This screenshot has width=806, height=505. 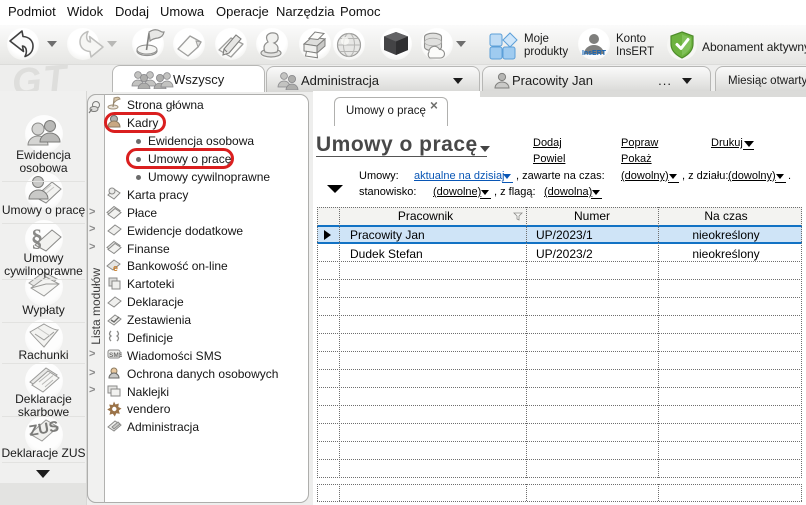 I want to click on svg-text: InsERT, so click(x=594, y=53).